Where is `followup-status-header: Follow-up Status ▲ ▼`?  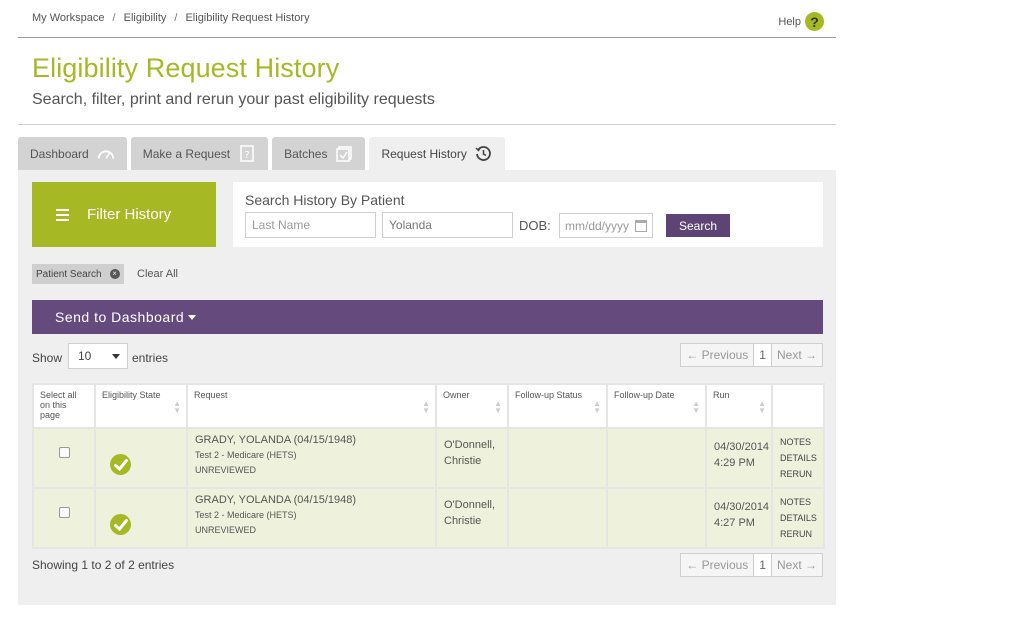
followup-status-header: Follow-up Status ▲ ▼ is located at coordinates (557, 406).